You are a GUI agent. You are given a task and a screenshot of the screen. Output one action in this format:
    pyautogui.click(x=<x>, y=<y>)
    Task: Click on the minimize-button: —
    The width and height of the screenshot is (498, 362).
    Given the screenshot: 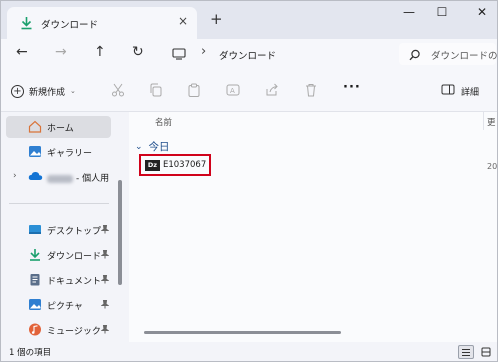 What is the action you would take?
    pyautogui.click(x=409, y=14)
    